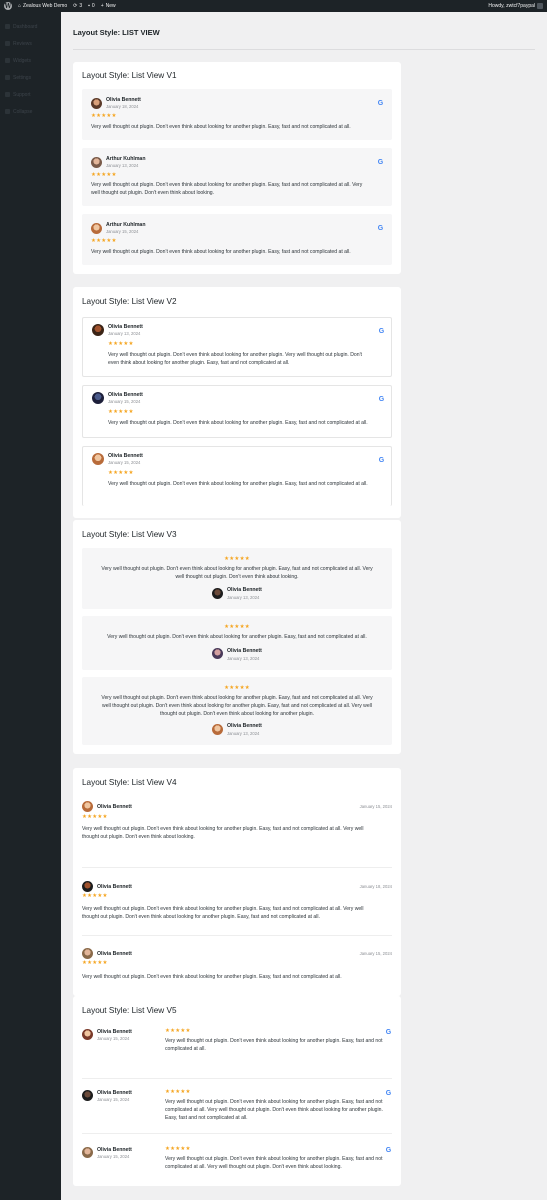 This screenshot has height=1200, width=547. Describe the element at coordinates (116, 32) in the screenshot. I see `page-title: Layout Style: LIST VIEW` at that location.